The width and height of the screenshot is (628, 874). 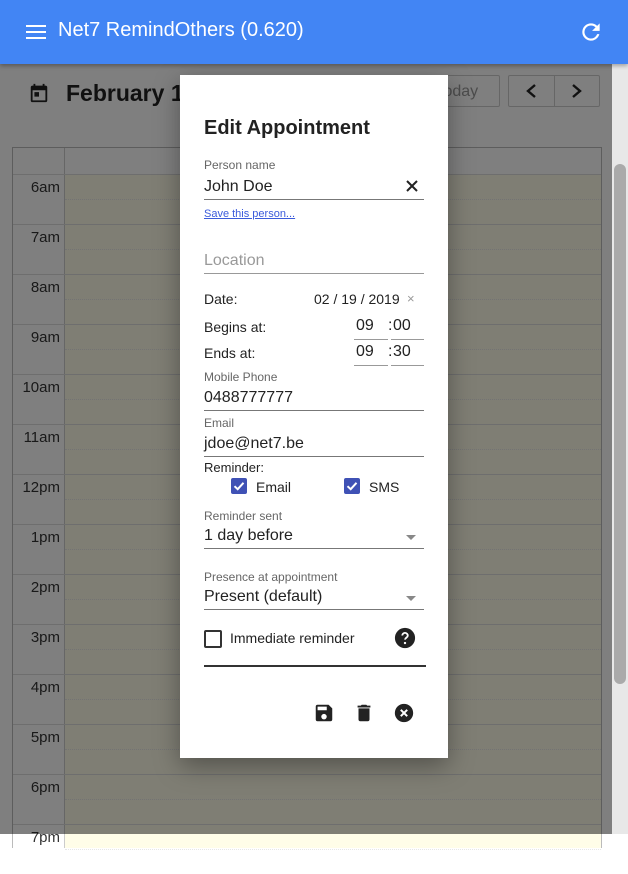 What do you see at coordinates (271, 577) in the screenshot?
I see `presence-label: Presence at appointment` at bounding box center [271, 577].